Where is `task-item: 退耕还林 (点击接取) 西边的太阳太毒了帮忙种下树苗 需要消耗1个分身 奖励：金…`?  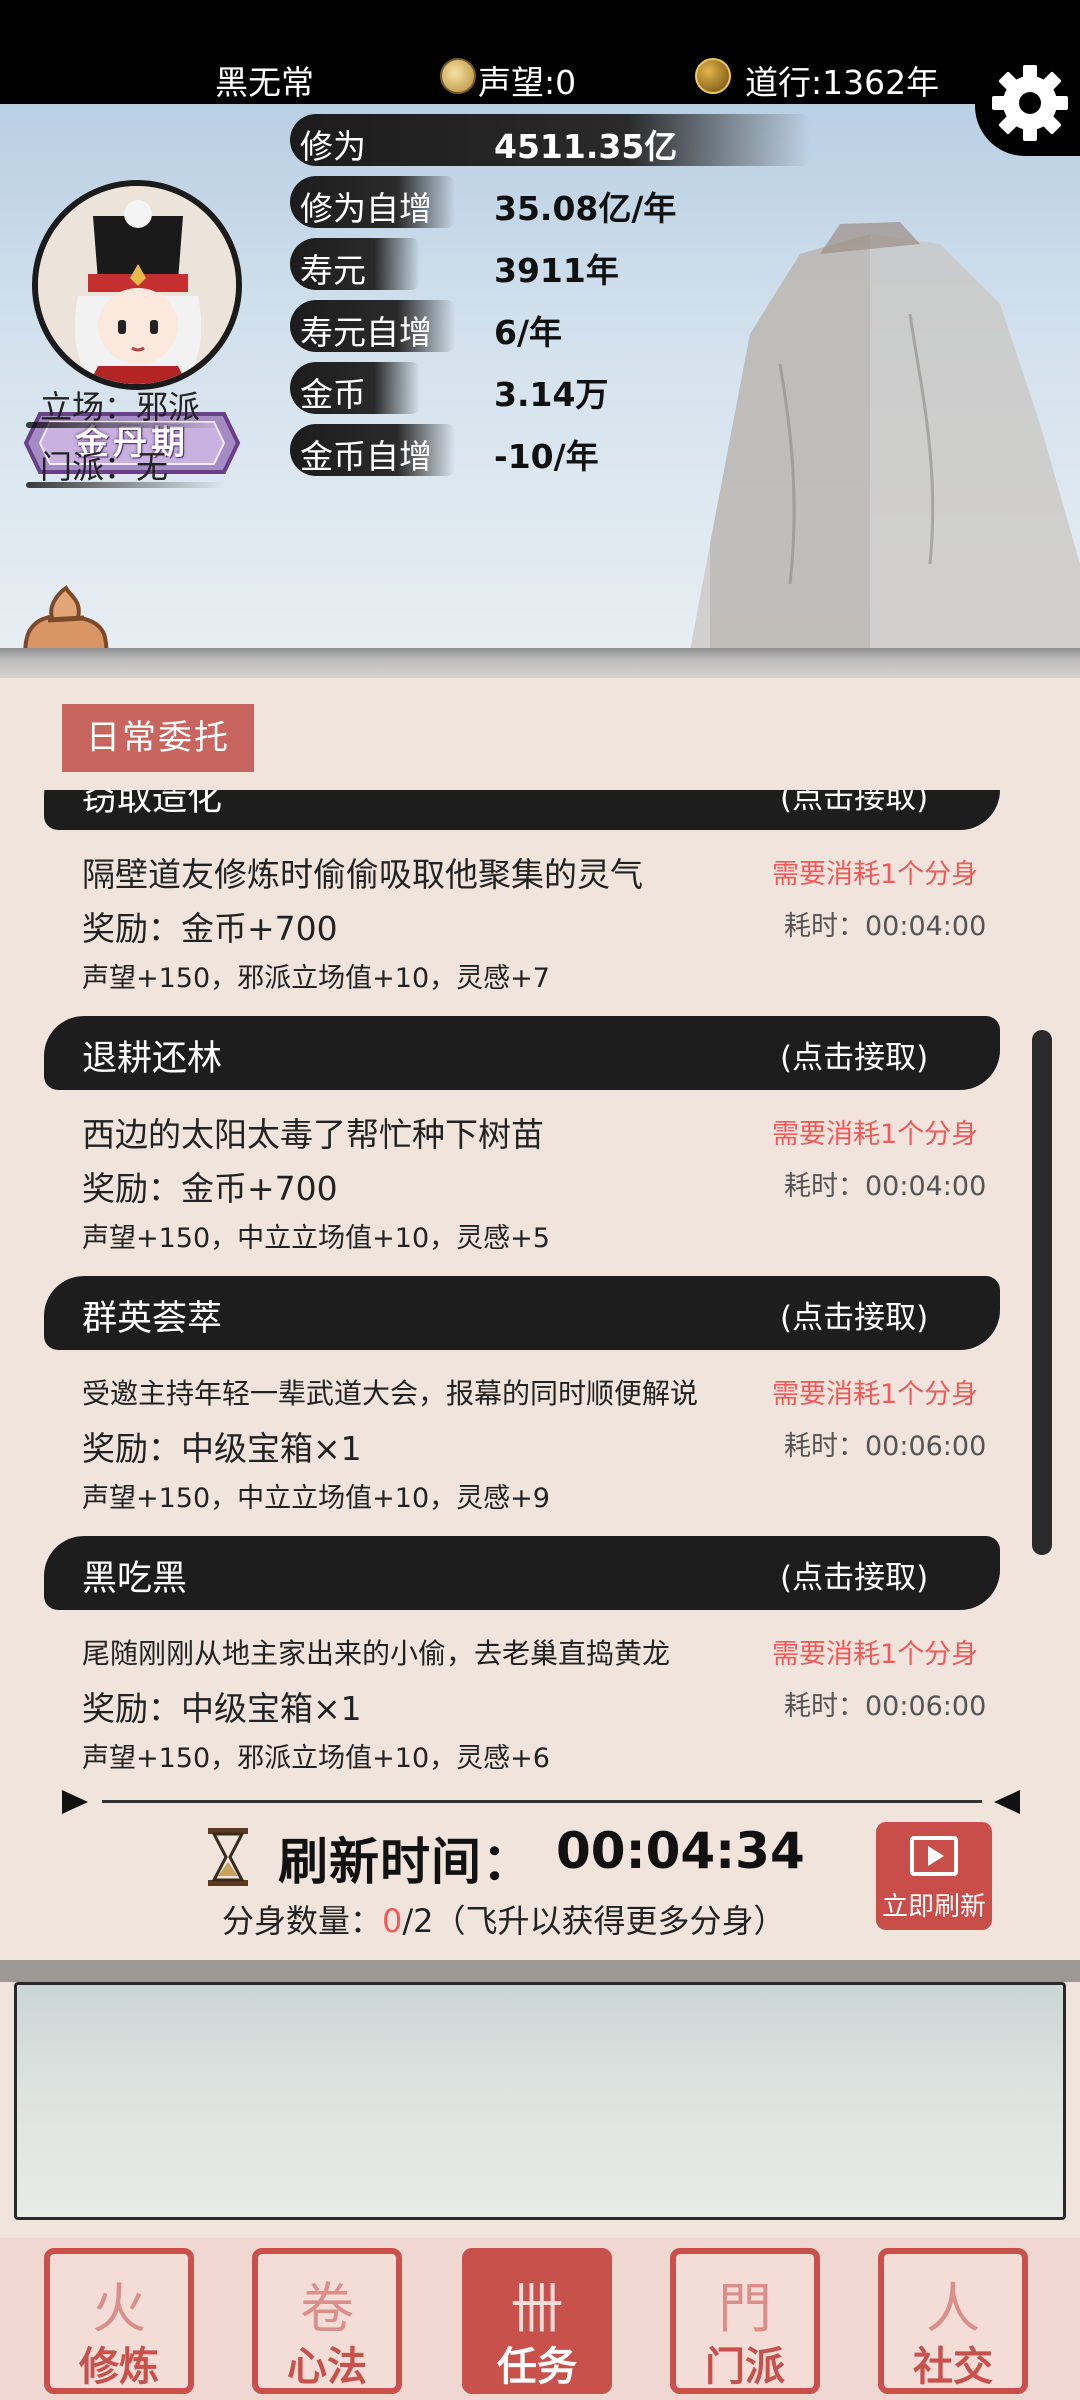
task-item: 退耕还林 (点击接取) 西边的太阳太毒了帮忙种下树苗 需要消耗1个分身 奖励：金… is located at coordinates (530, 1141).